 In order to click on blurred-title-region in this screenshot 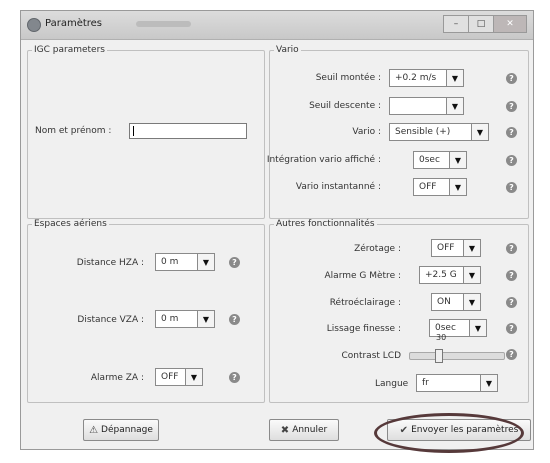, I will do `click(163, 24)`.